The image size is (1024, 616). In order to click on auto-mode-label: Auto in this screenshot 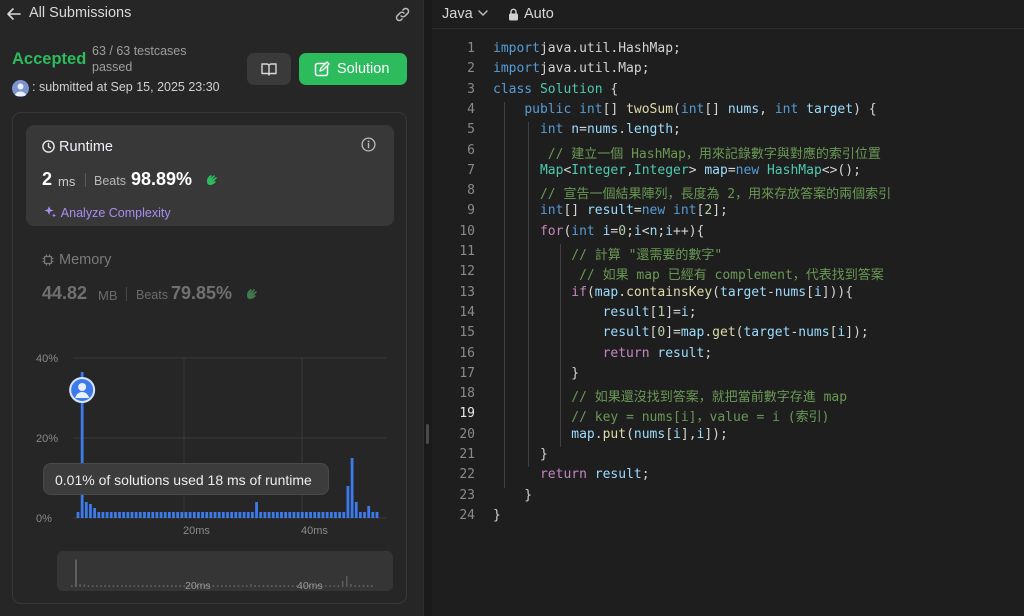, I will do `click(539, 14)`.